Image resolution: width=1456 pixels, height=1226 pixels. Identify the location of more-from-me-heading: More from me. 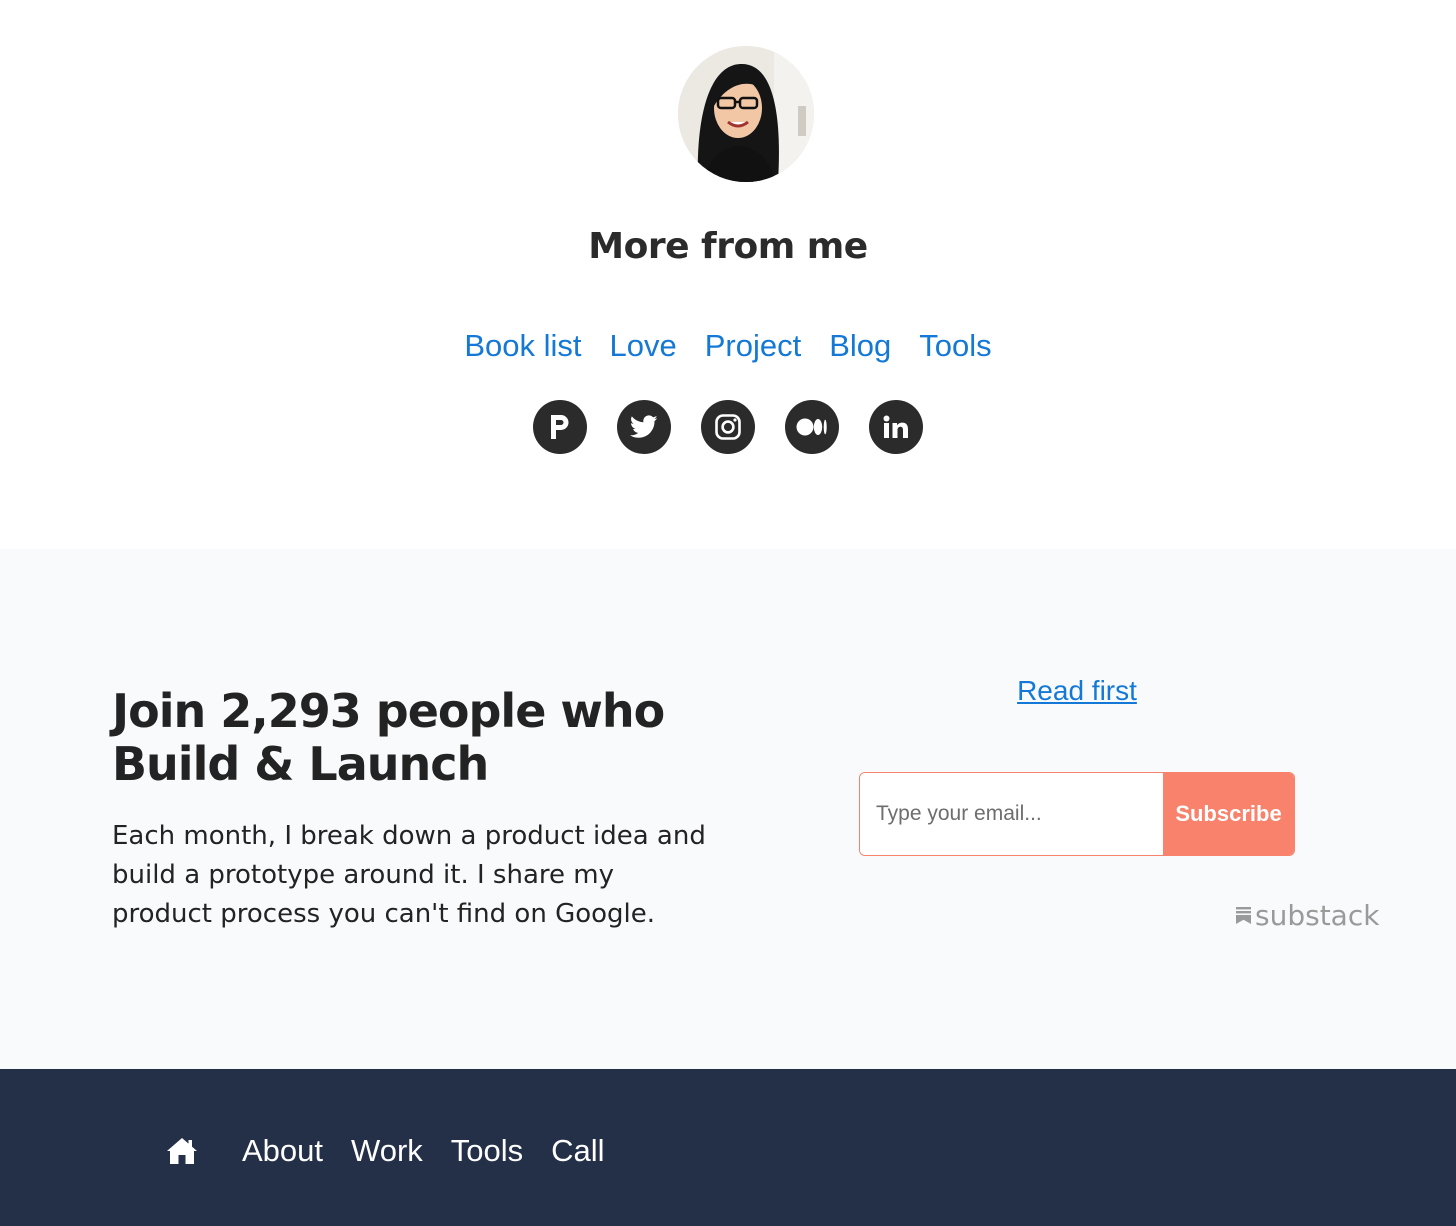
(728, 246).